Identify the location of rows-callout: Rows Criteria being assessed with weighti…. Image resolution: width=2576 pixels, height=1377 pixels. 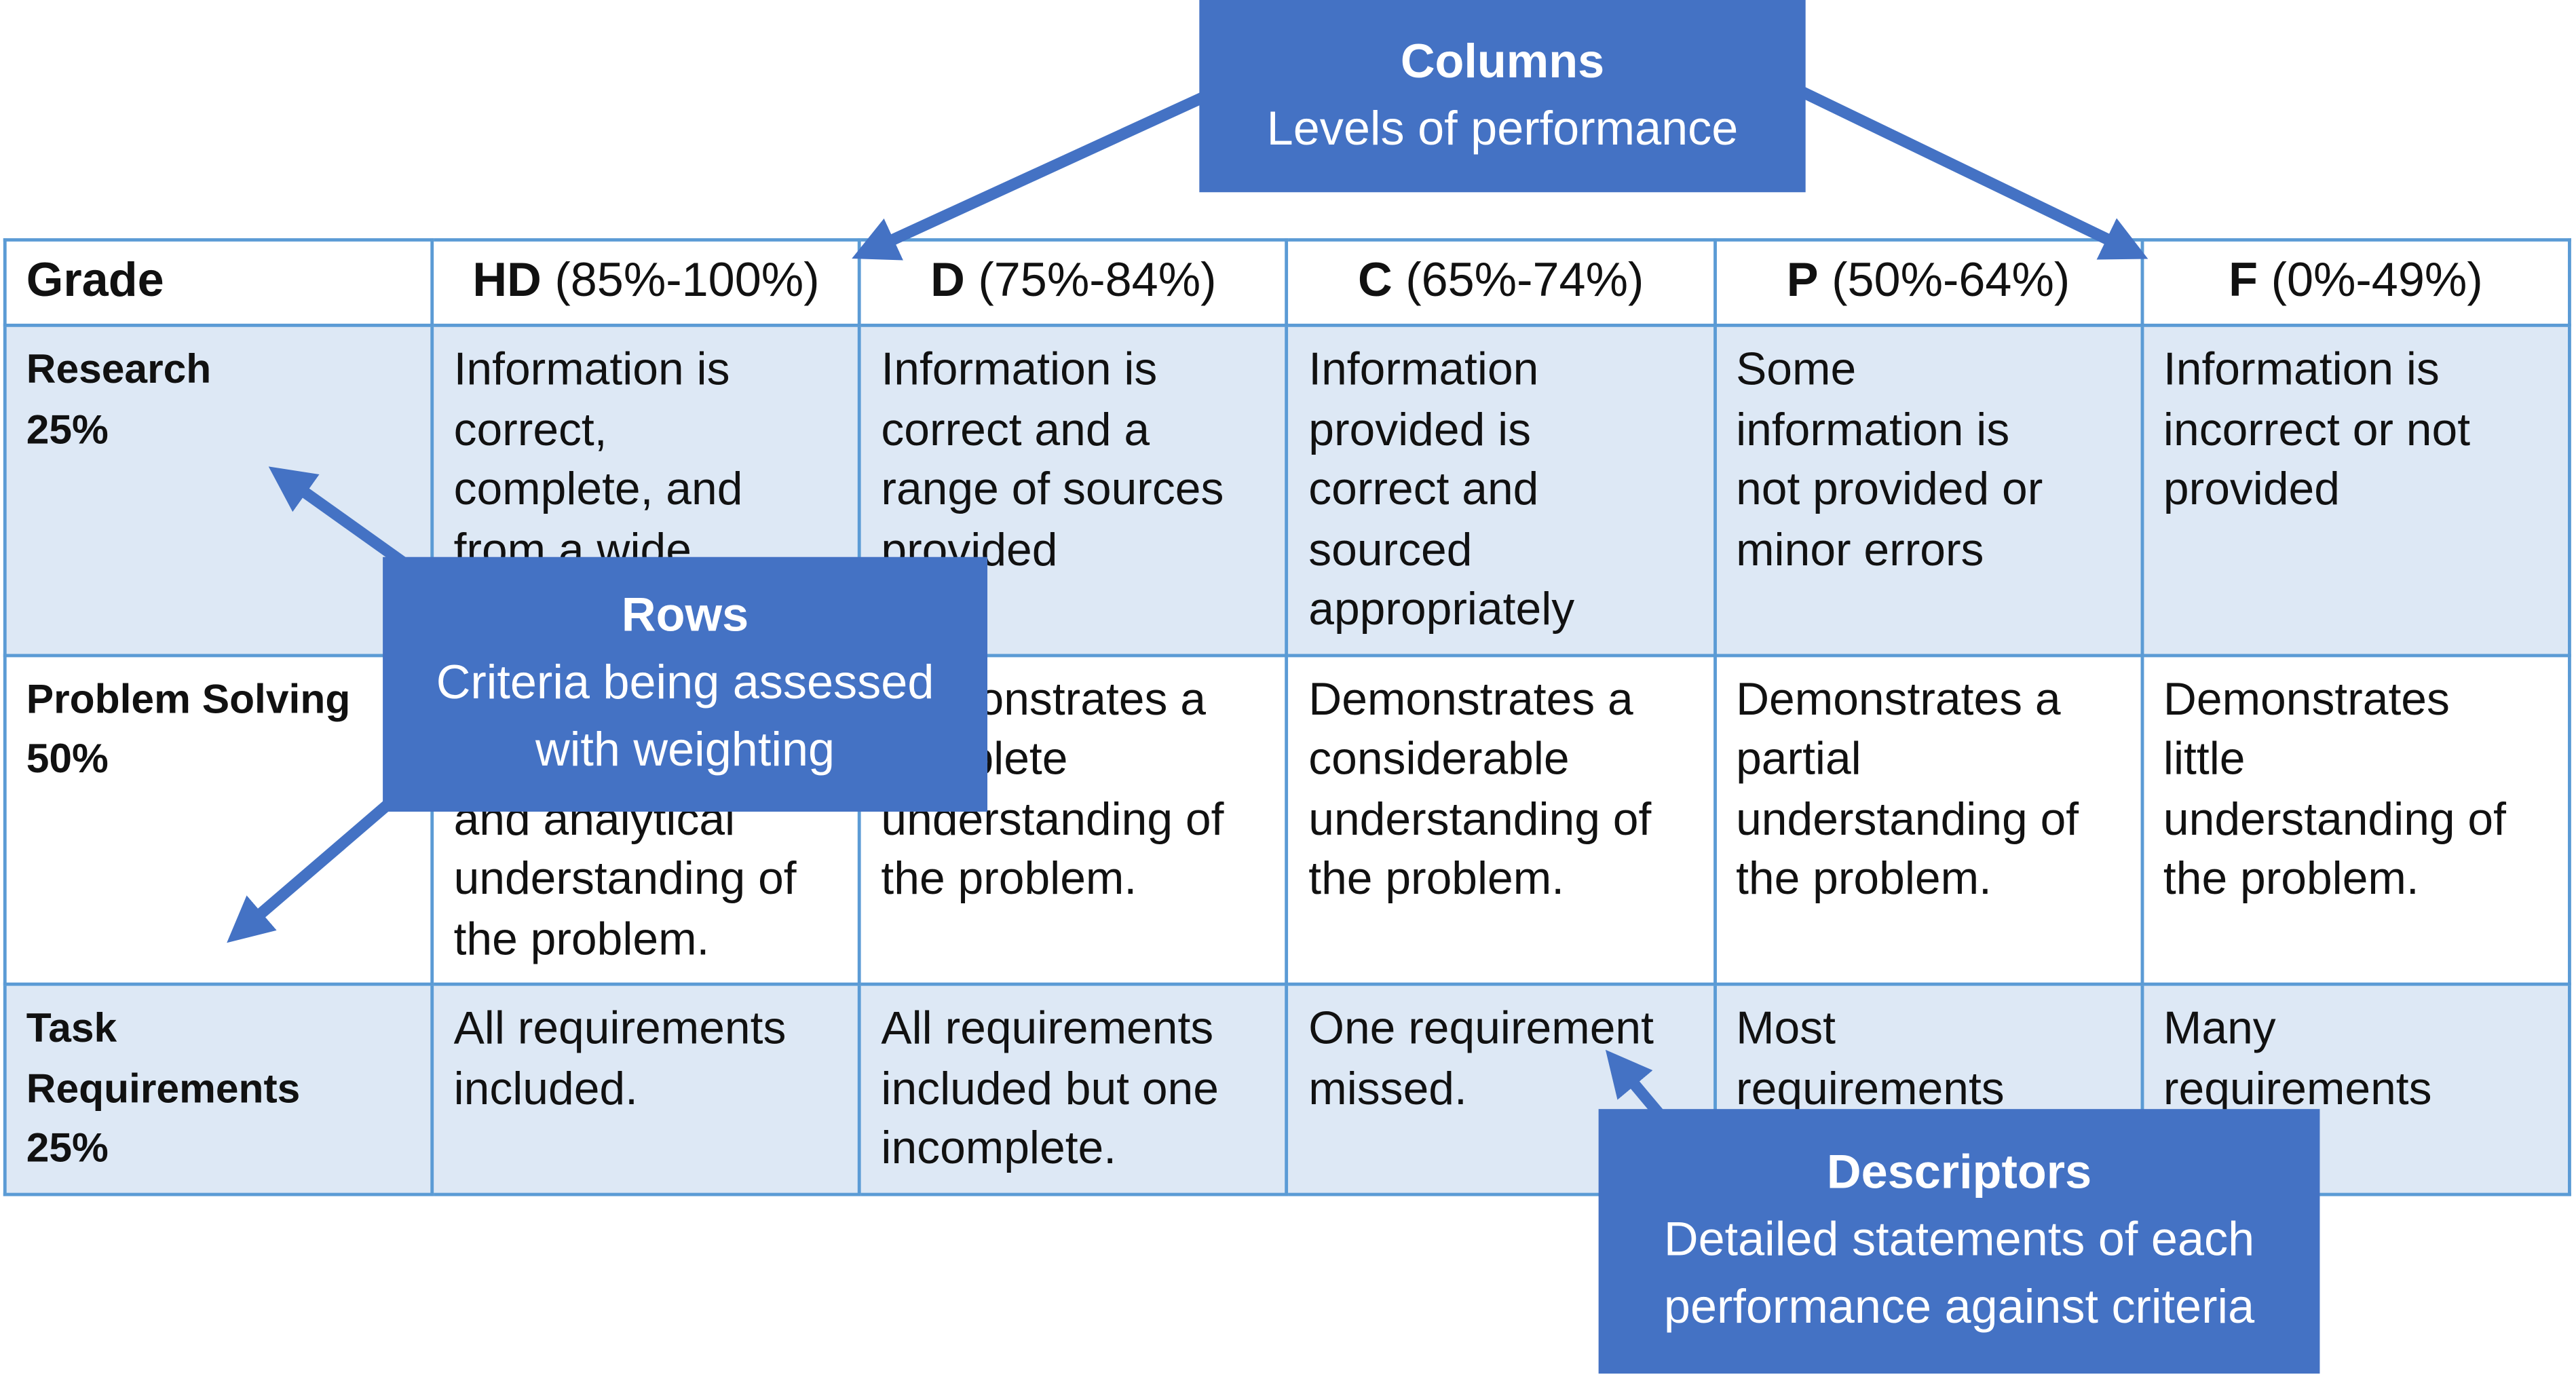
(685, 684).